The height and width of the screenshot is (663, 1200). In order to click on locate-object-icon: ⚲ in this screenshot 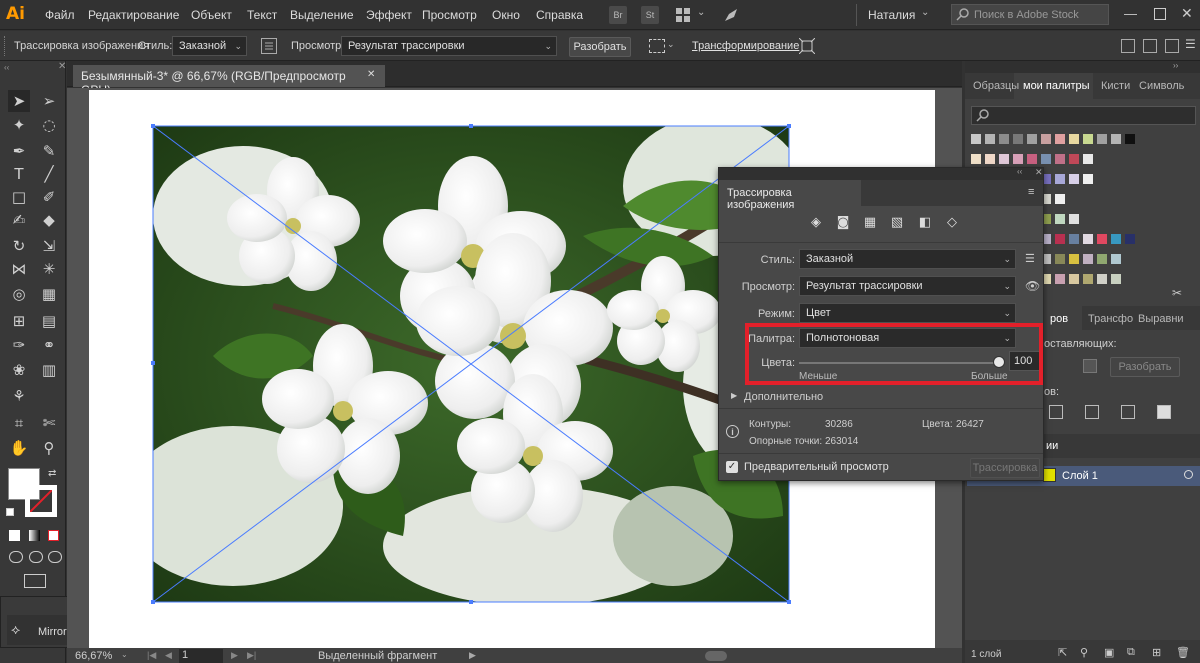, I will do `click(1084, 652)`.